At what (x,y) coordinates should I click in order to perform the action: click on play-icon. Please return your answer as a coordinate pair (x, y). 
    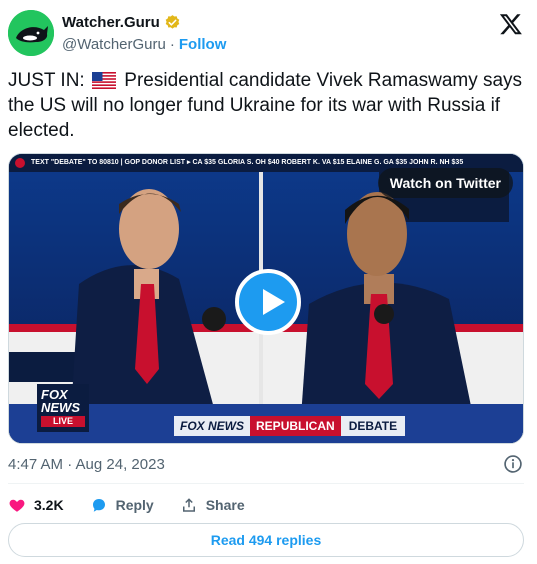
    Looking at the image, I should click on (268, 302).